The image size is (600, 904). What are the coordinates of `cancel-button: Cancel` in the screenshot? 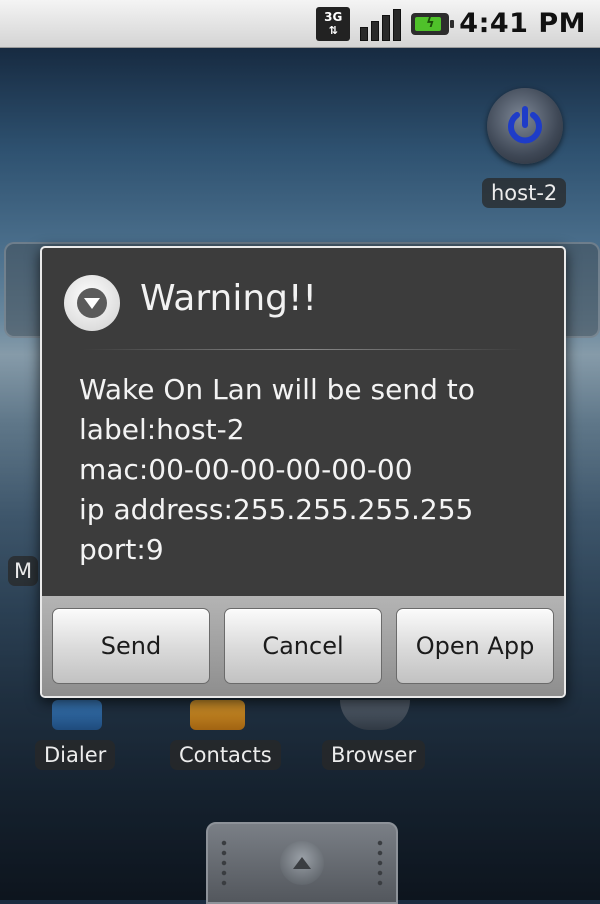 It's located at (303, 646).